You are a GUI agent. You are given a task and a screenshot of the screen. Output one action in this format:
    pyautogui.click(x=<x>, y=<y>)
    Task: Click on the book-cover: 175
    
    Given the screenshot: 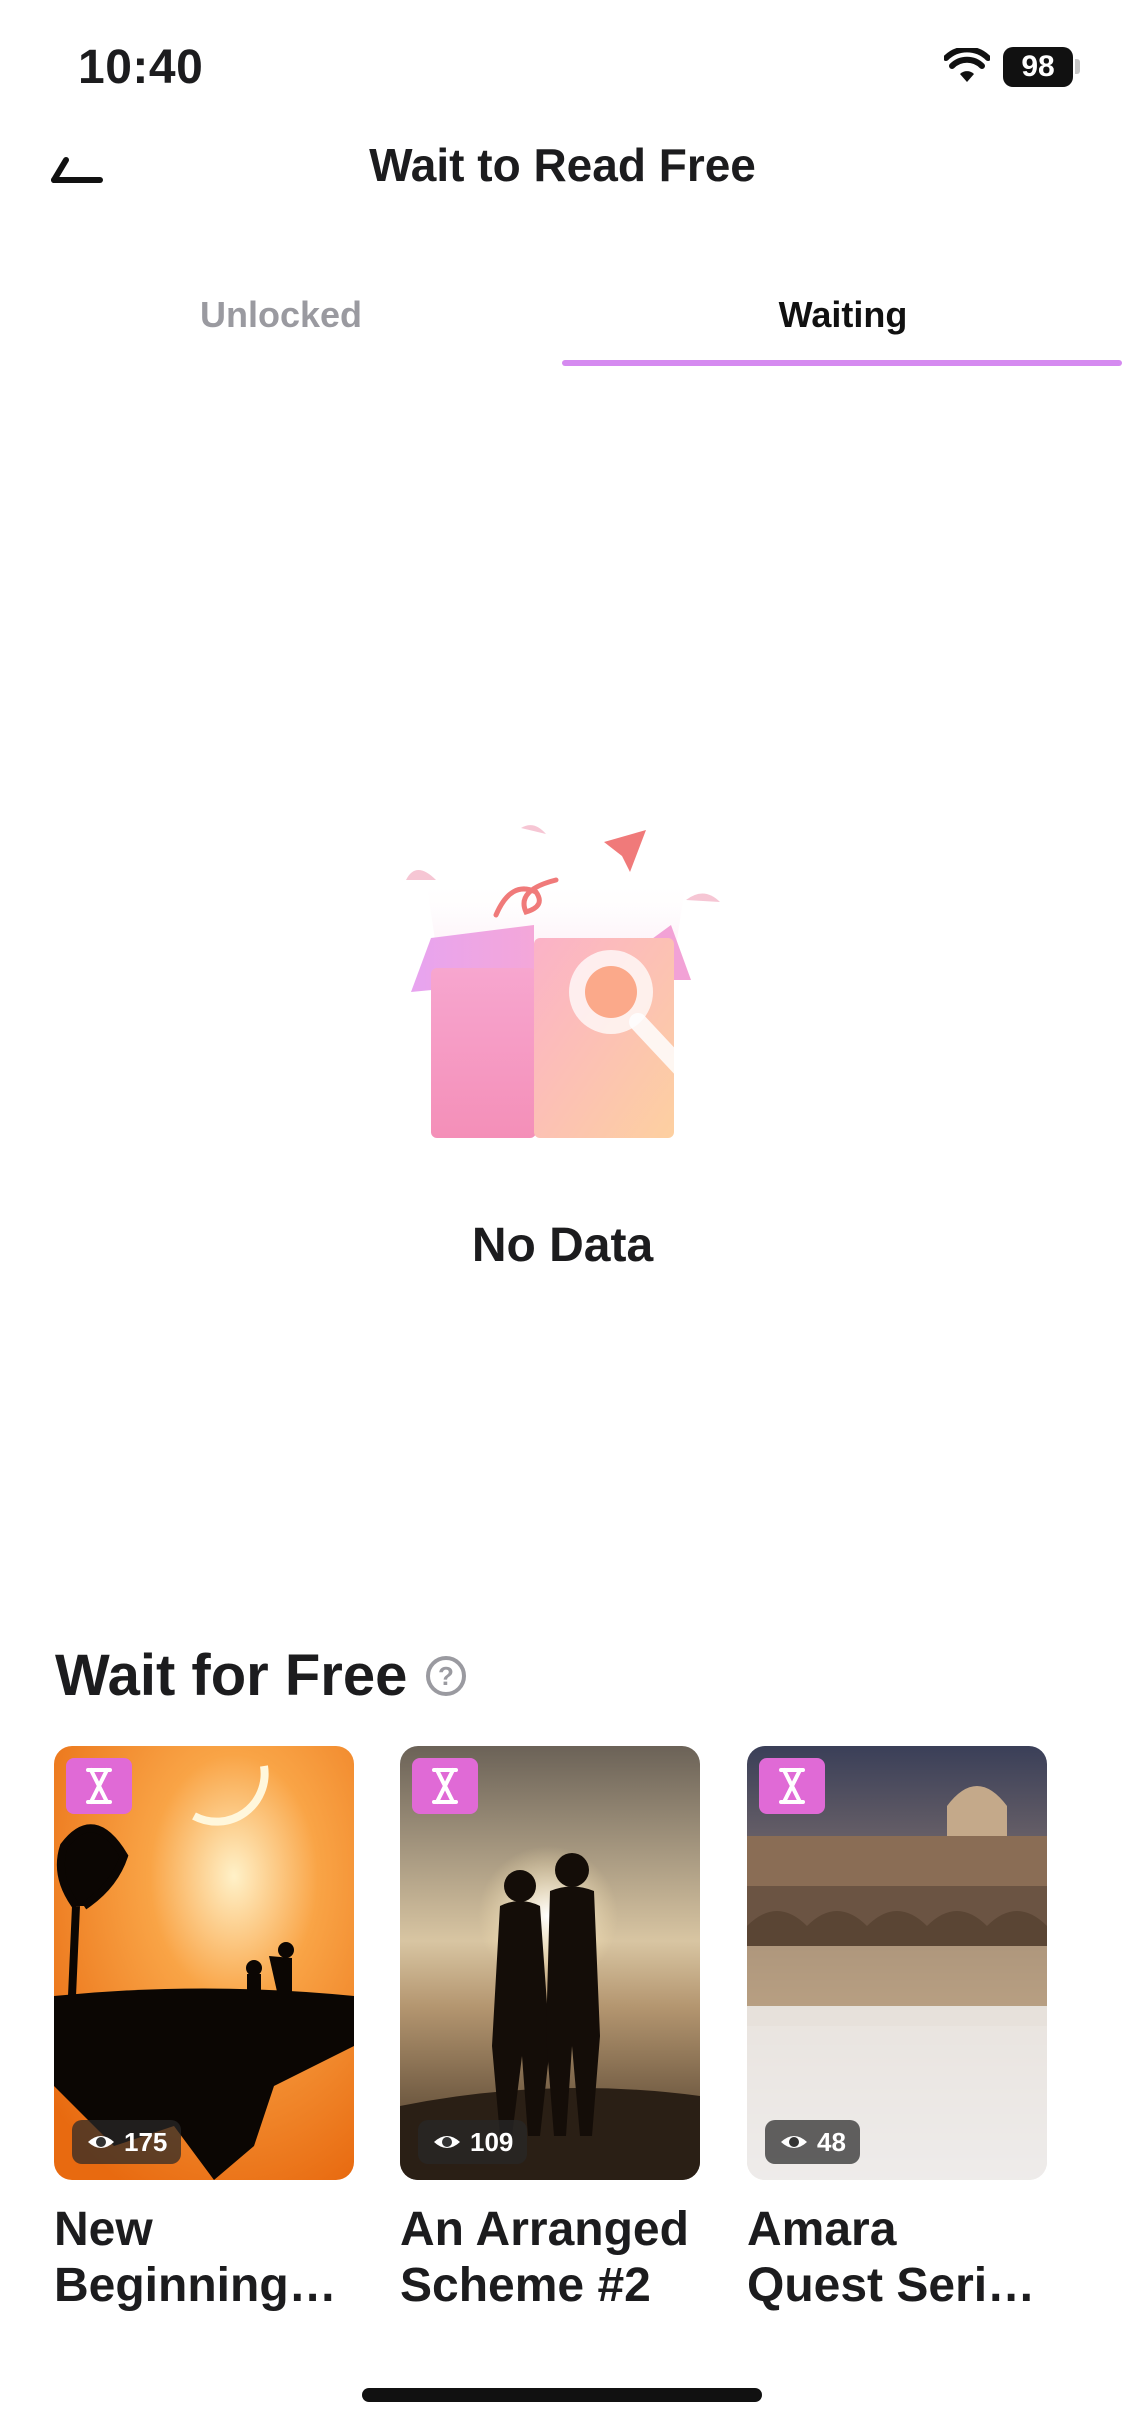 What is the action you would take?
    pyautogui.click(x=204, y=1963)
    